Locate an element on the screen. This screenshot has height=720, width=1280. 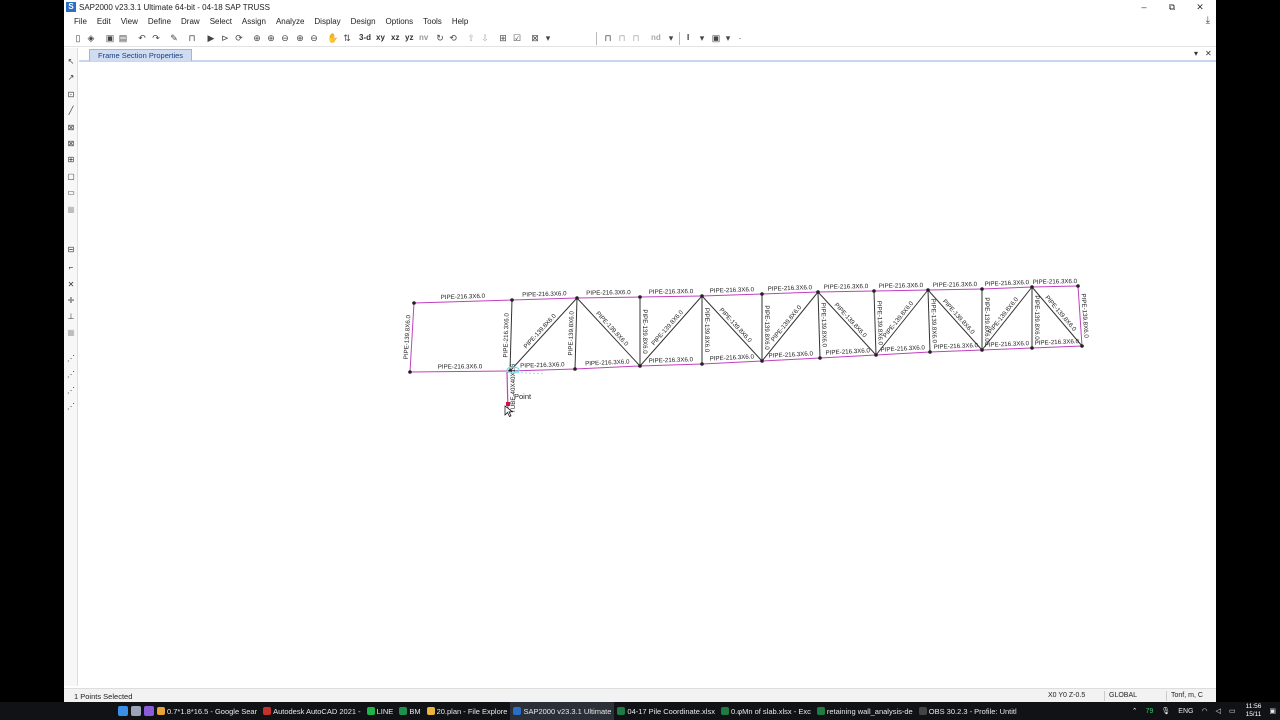
zoom-previous-icon: ⊖ is located at coordinates (314, 38).